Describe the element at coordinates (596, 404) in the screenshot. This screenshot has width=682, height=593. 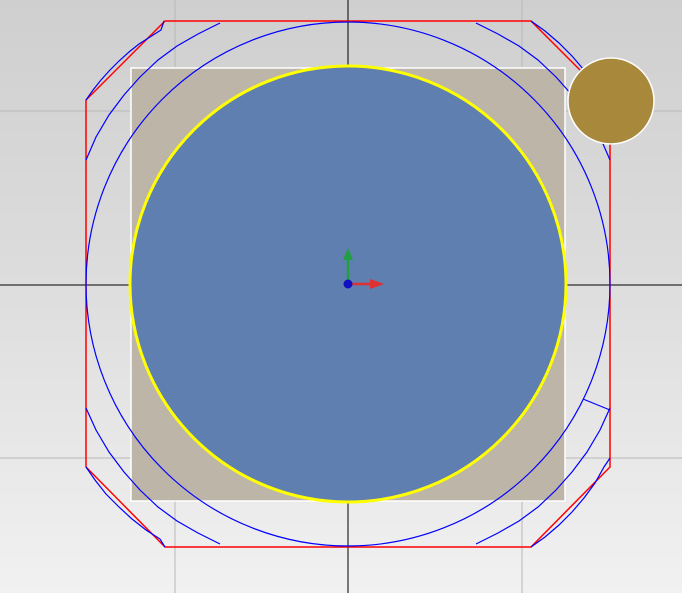
I see `tool-path-lead-line` at that location.